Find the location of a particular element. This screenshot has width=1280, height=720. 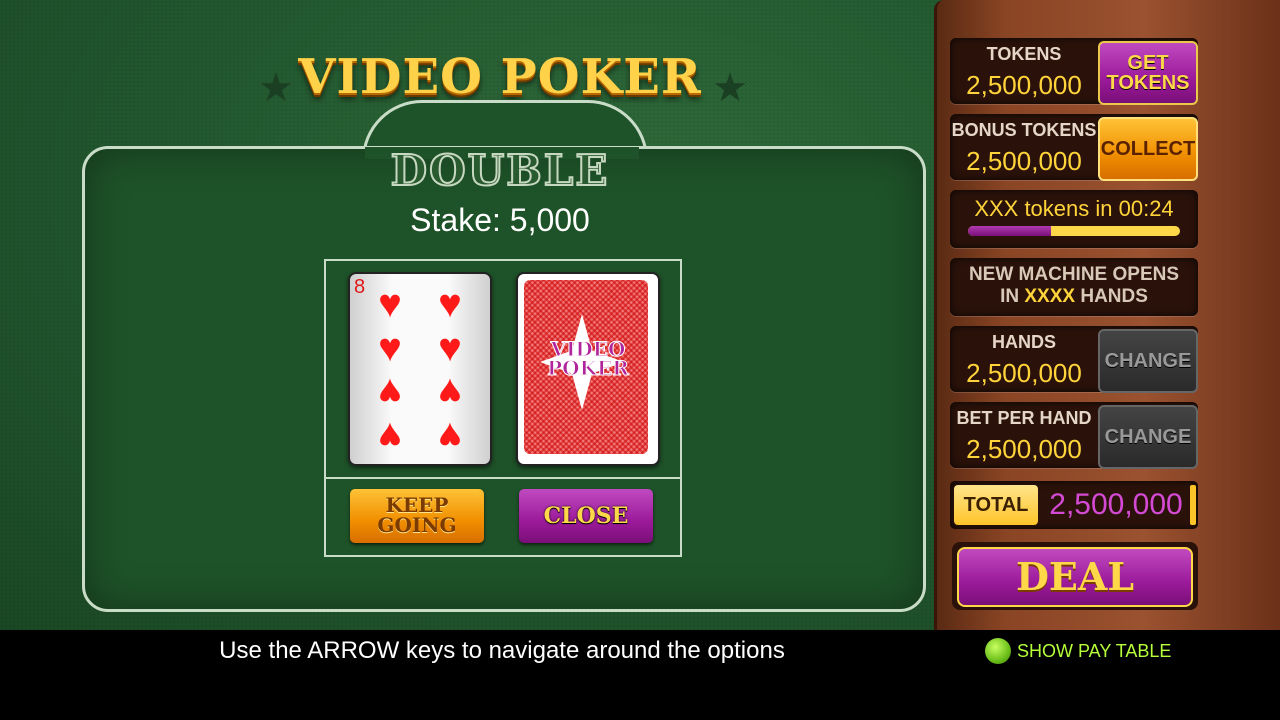

face-down-card: VIDEO POKER is located at coordinates (588, 369).